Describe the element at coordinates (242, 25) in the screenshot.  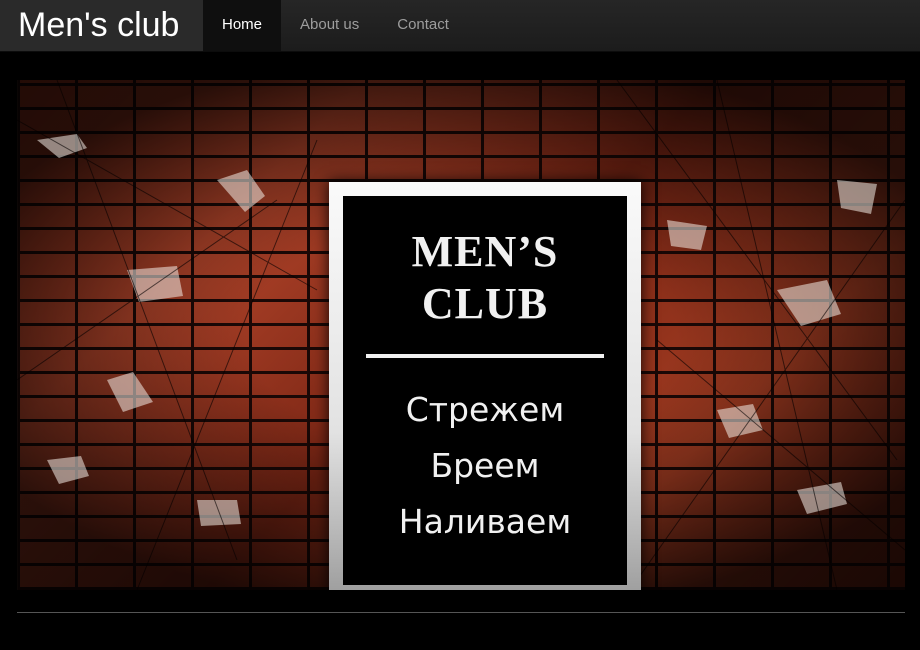
I see `nav-home-link: Home` at that location.